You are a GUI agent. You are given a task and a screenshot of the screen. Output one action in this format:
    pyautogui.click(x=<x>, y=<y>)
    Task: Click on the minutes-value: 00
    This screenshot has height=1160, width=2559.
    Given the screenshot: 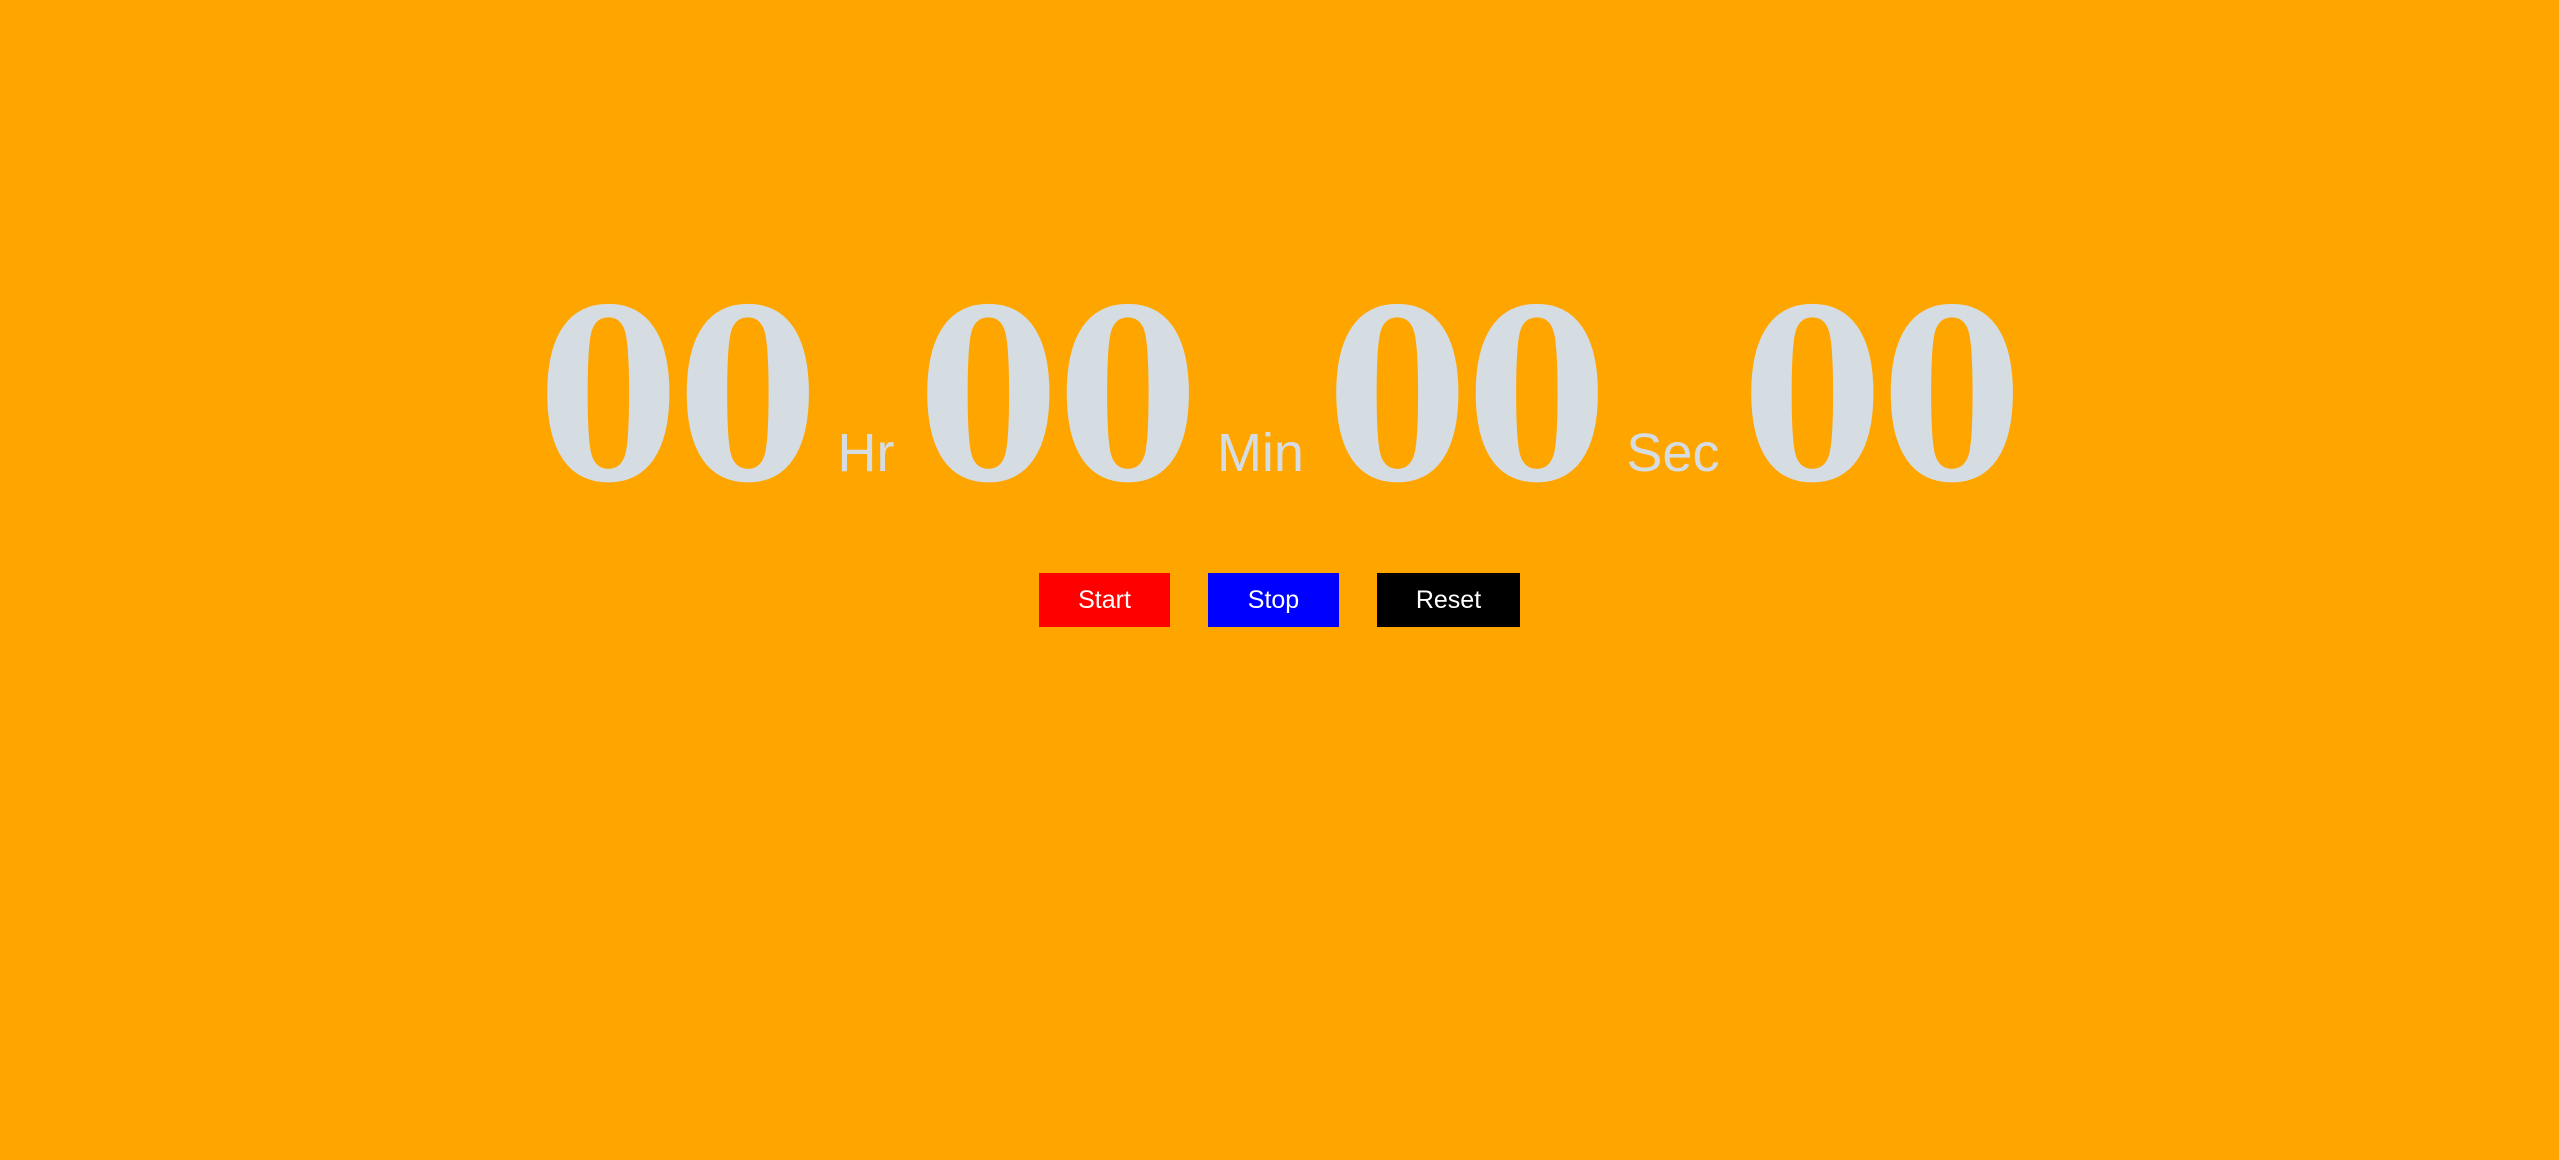 What is the action you would take?
    pyautogui.click(x=1057, y=396)
    